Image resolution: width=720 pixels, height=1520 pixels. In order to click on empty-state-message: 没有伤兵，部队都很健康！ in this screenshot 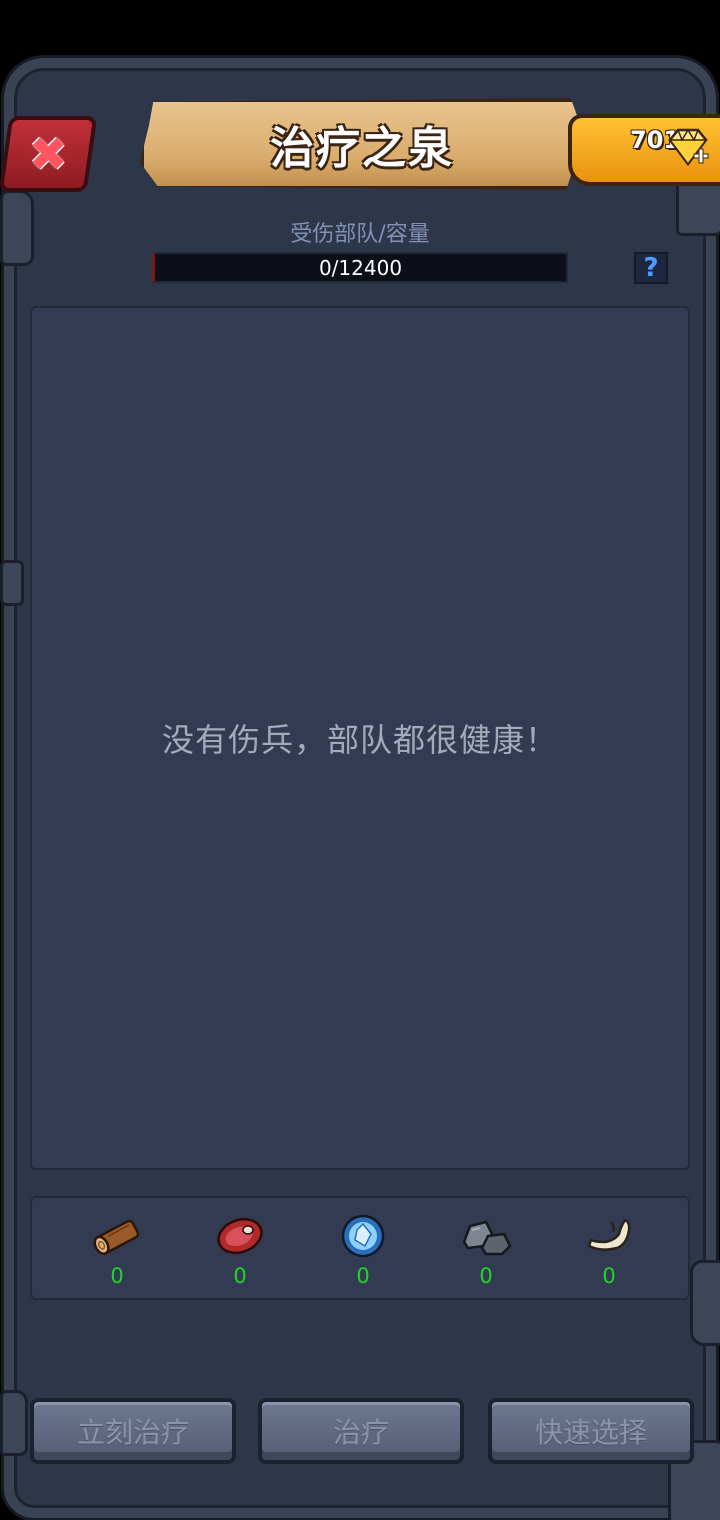, I will do `click(359, 740)`.